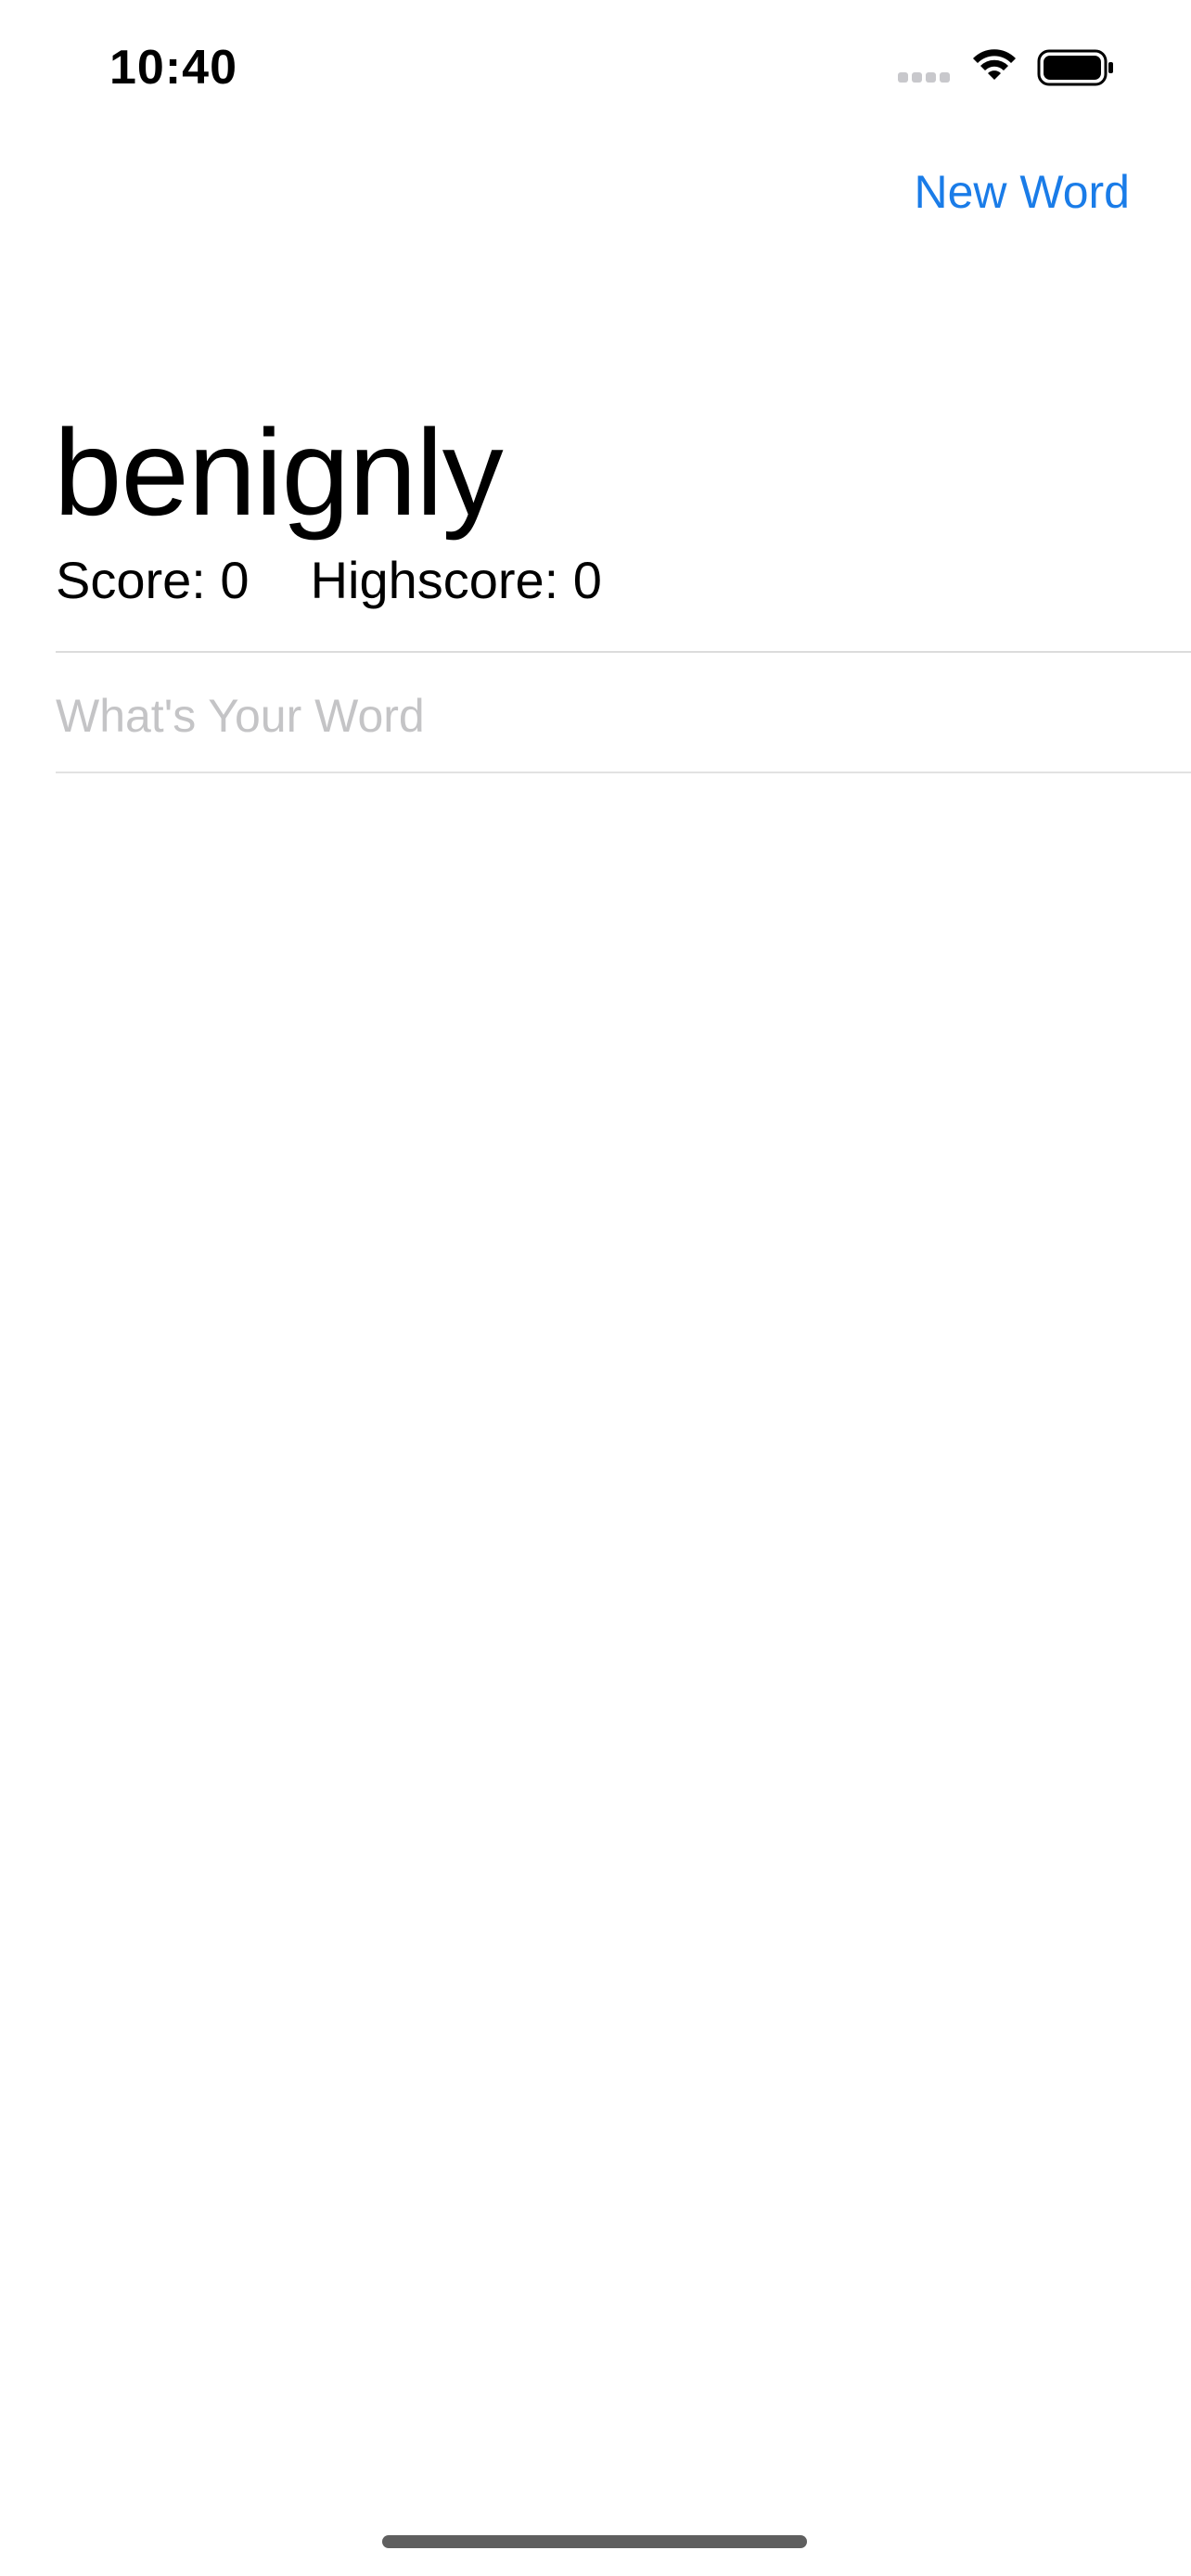 The image size is (1191, 2576). I want to click on root-word-title: benignly, so click(279, 472).